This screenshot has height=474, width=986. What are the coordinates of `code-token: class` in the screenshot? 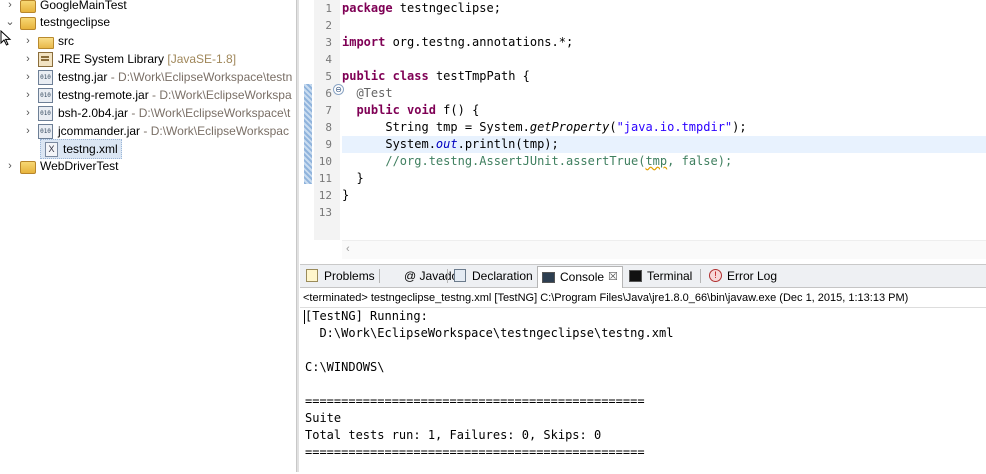 It's located at (410, 76).